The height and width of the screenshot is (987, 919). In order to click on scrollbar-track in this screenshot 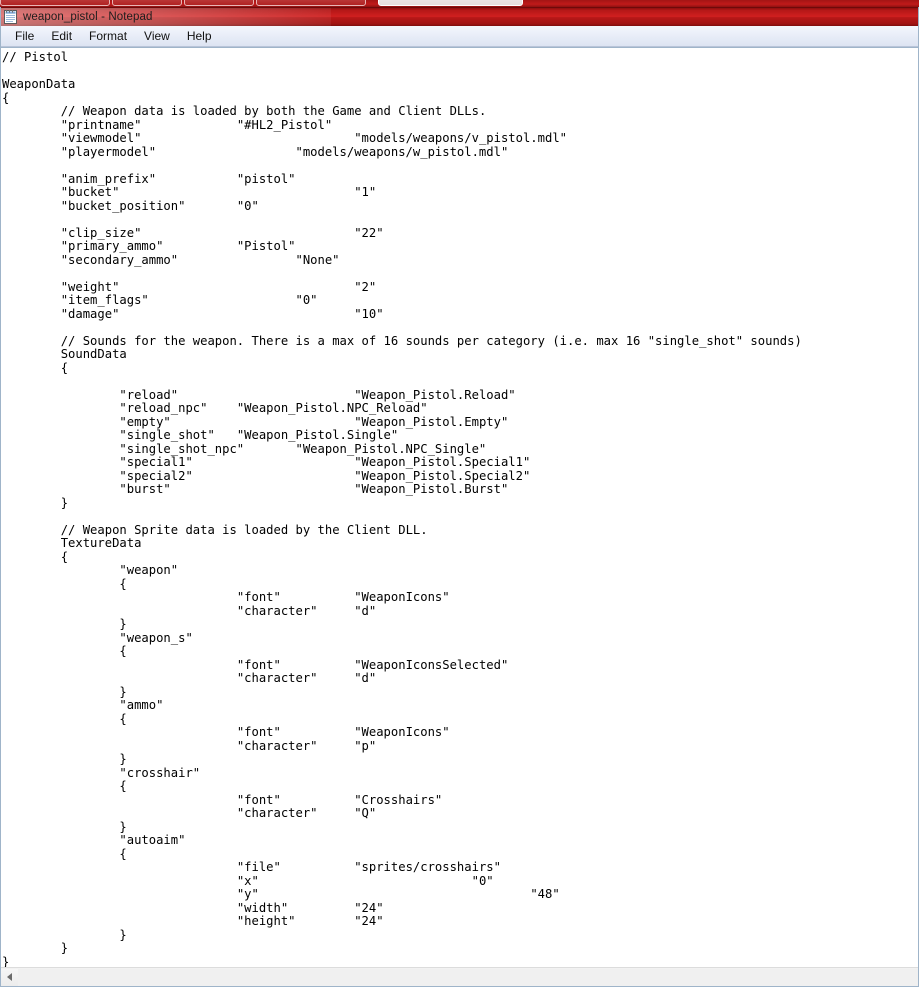, I will do `click(468, 977)`.